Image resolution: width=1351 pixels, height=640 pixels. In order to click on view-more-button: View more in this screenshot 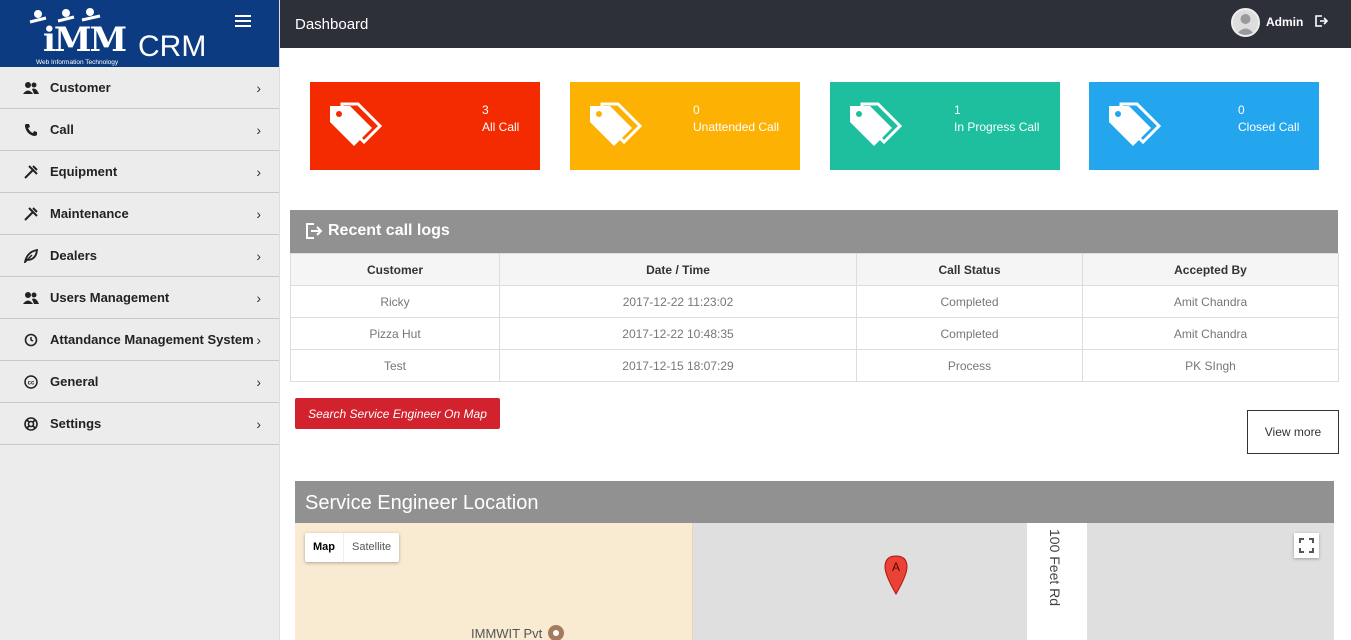, I will do `click(1293, 432)`.